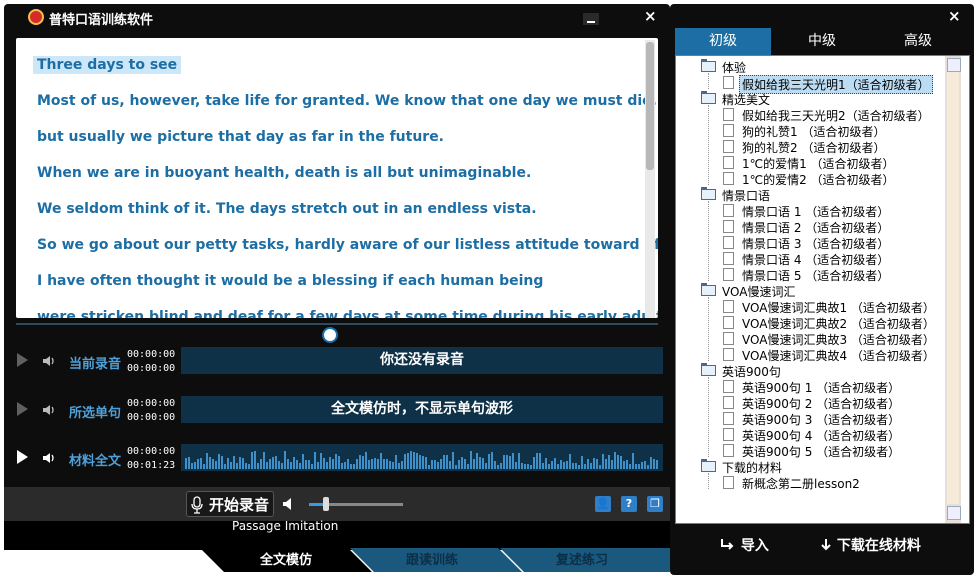  Describe the element at coordinates (954, 65) in the screenshot. I see `scroll-up-button` at that location.